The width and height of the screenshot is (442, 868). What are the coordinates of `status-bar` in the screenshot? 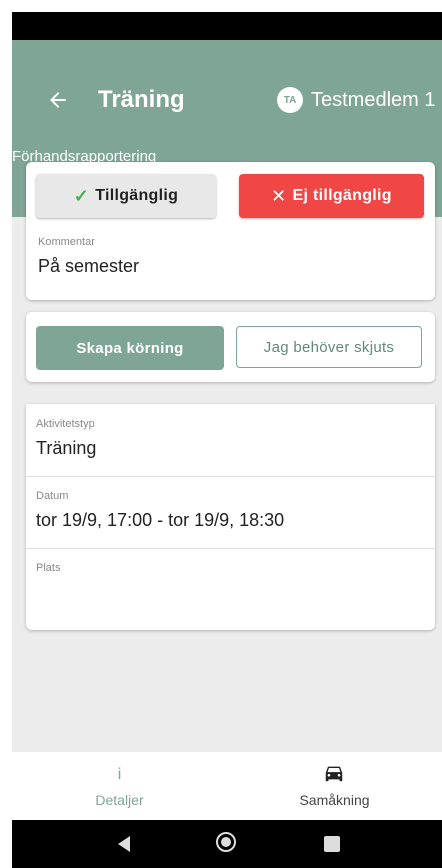 It's located at (227, 26).